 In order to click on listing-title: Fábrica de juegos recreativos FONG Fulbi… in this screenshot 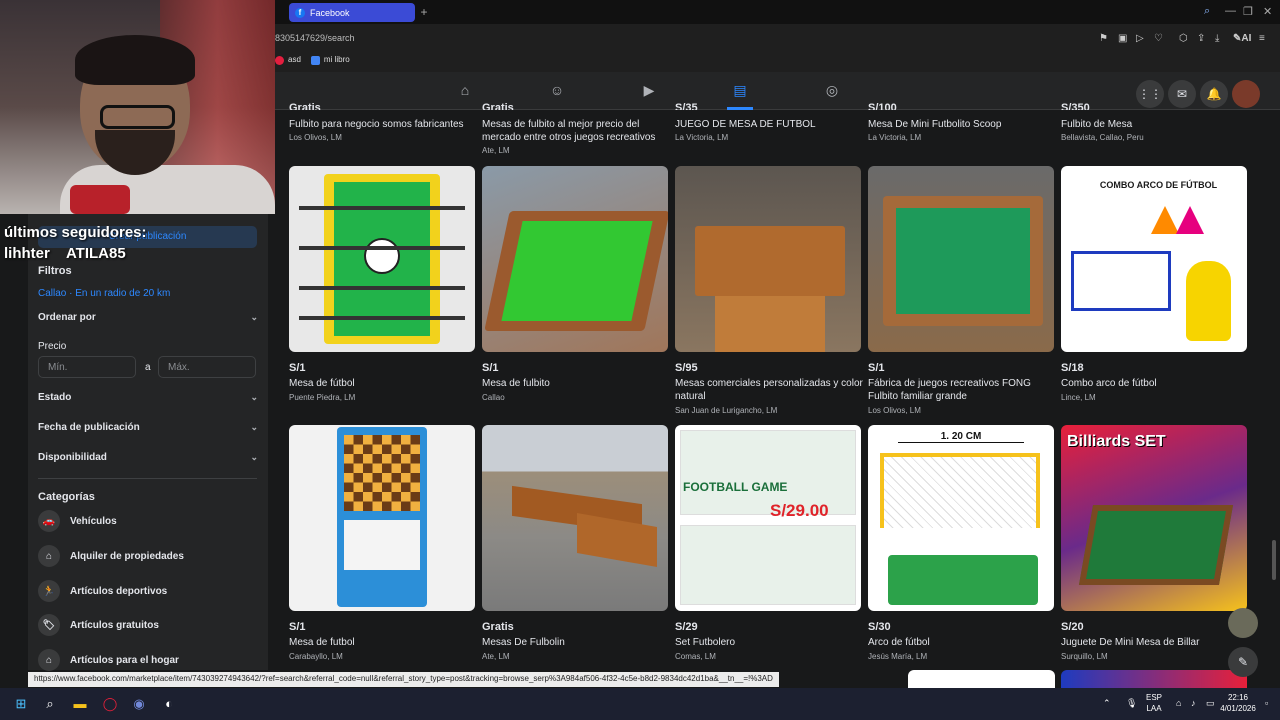, I will do `click(949, 390)`.